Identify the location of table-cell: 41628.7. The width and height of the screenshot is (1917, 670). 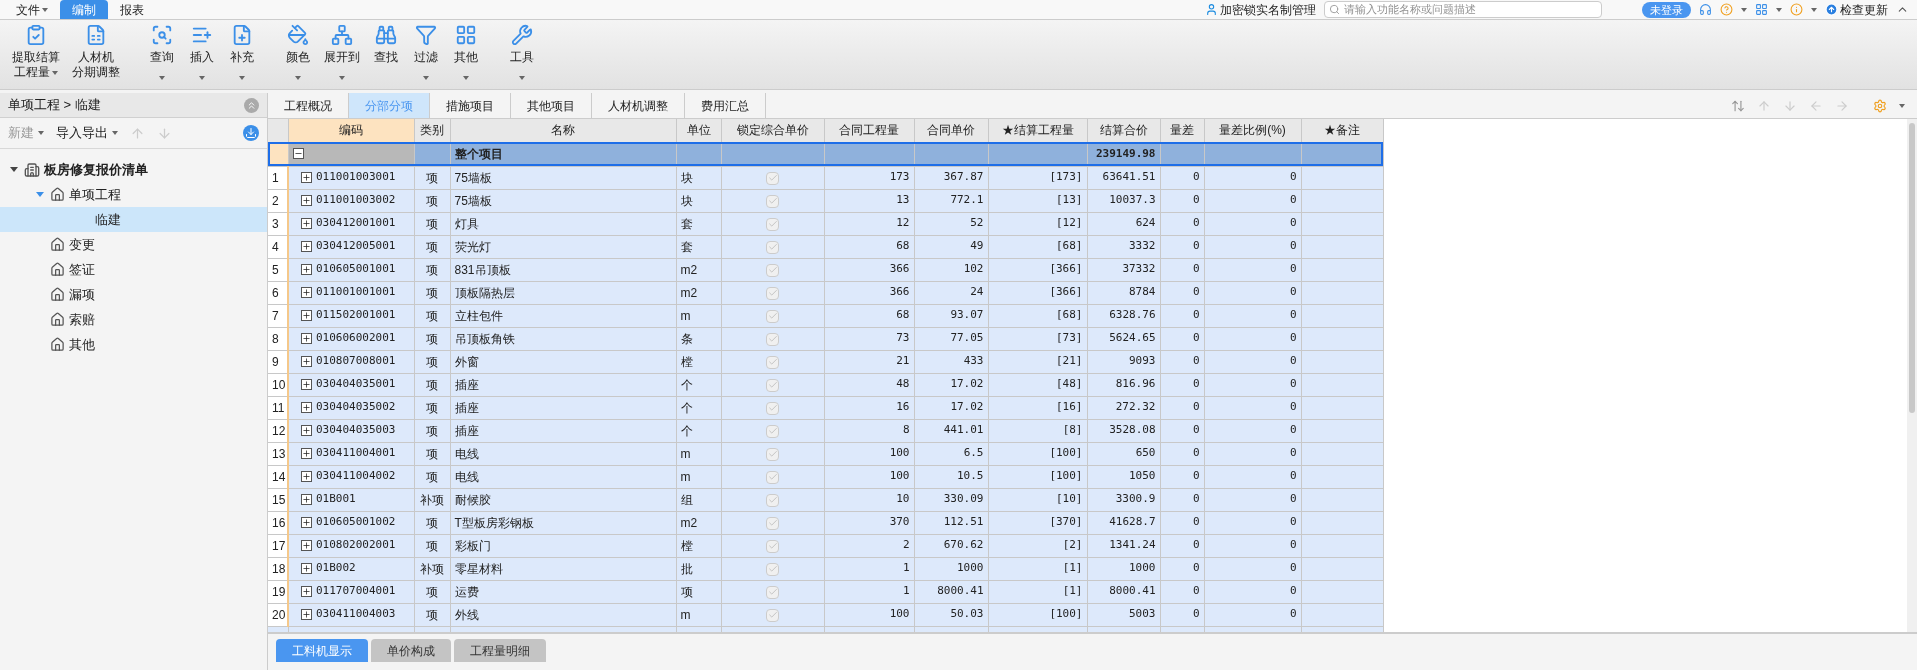
(1123, 522).